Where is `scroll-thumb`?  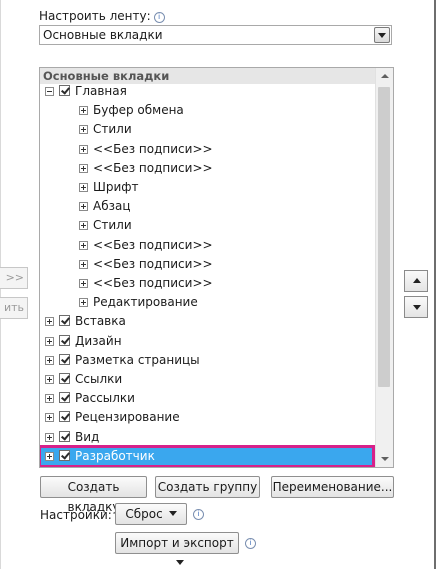
scroll-thumb is located at coordinates (384, 237).